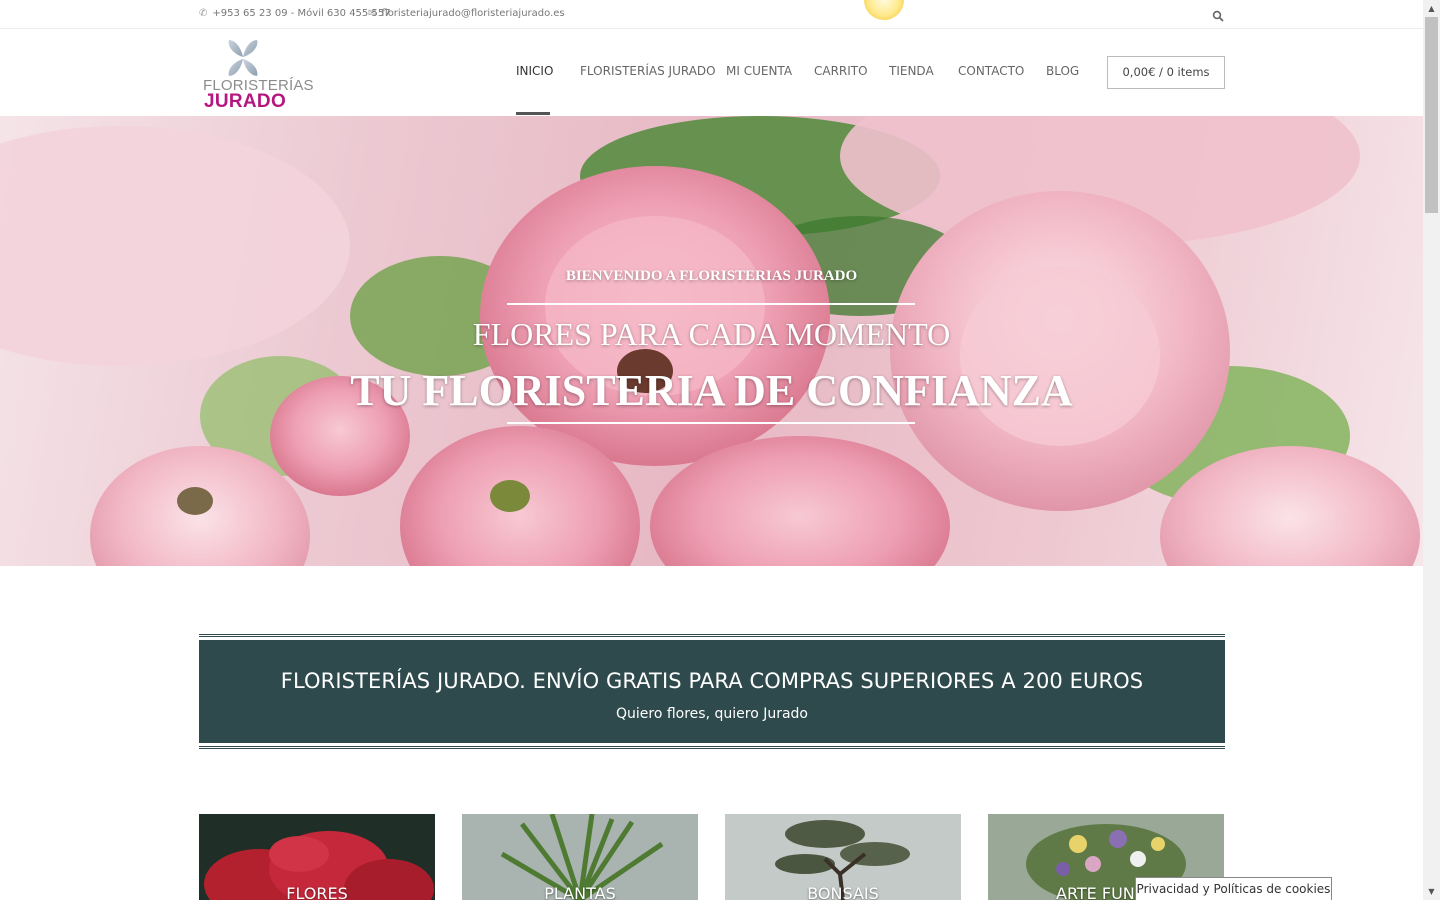  What do you see at coordinates (533, 113) in the screenshot?
I see `active-nav-indicator` at bounding box center [533, 113].